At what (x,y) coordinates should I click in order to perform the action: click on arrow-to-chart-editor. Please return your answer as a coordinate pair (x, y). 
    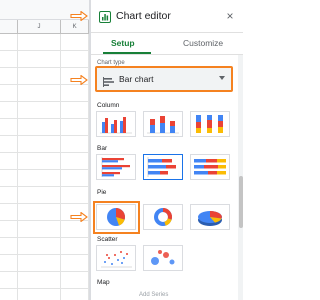
    Looking at the image, I should click on (79, 16).